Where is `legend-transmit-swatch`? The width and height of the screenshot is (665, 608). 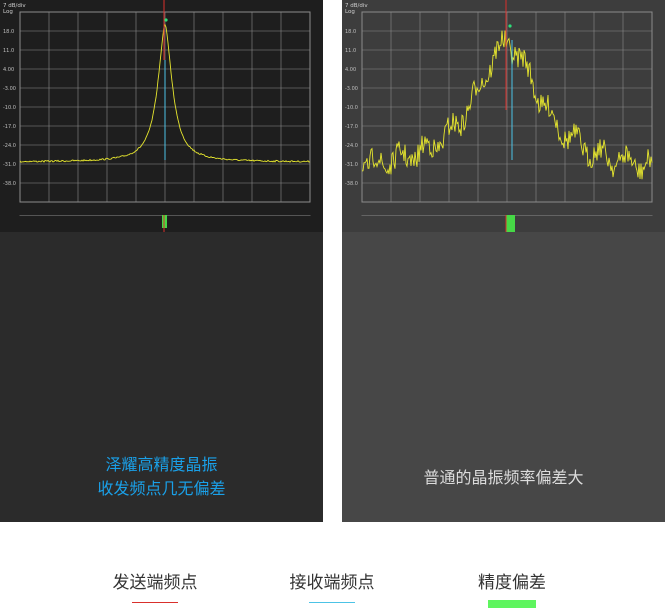 legend-transmit-swatch is located at coordinates (155, 602).